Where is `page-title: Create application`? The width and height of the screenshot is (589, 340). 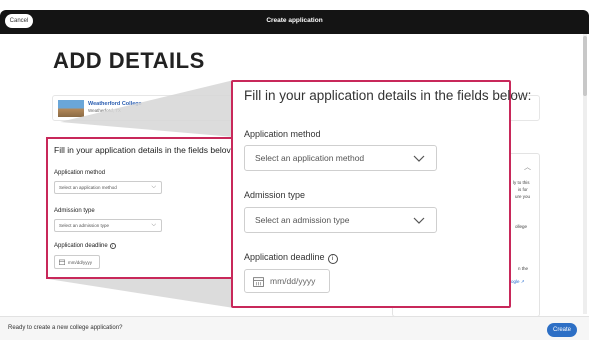 page-title: Create application is located at coordinates (294, 20).